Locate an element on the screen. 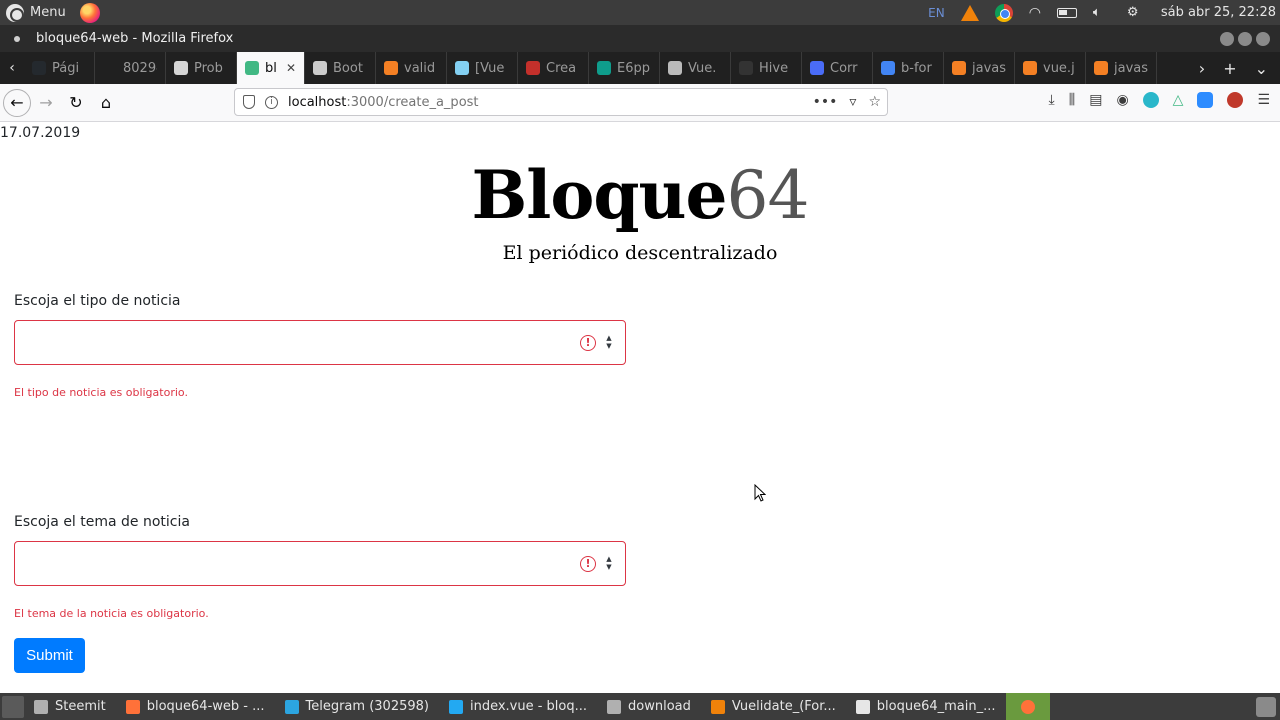 This screenshot has height=720, width=1280. tab-label: bl is located at coordinates (271, 68).